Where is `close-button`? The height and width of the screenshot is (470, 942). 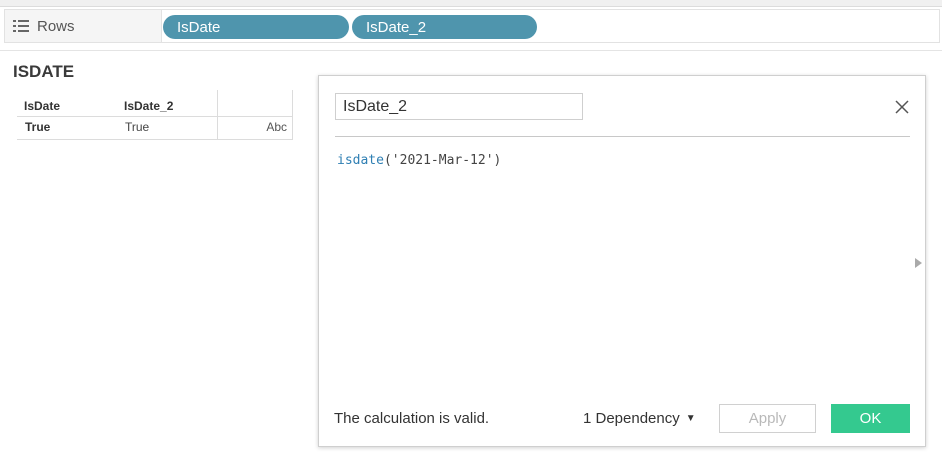 close-button is located at coordinates (902, 107).